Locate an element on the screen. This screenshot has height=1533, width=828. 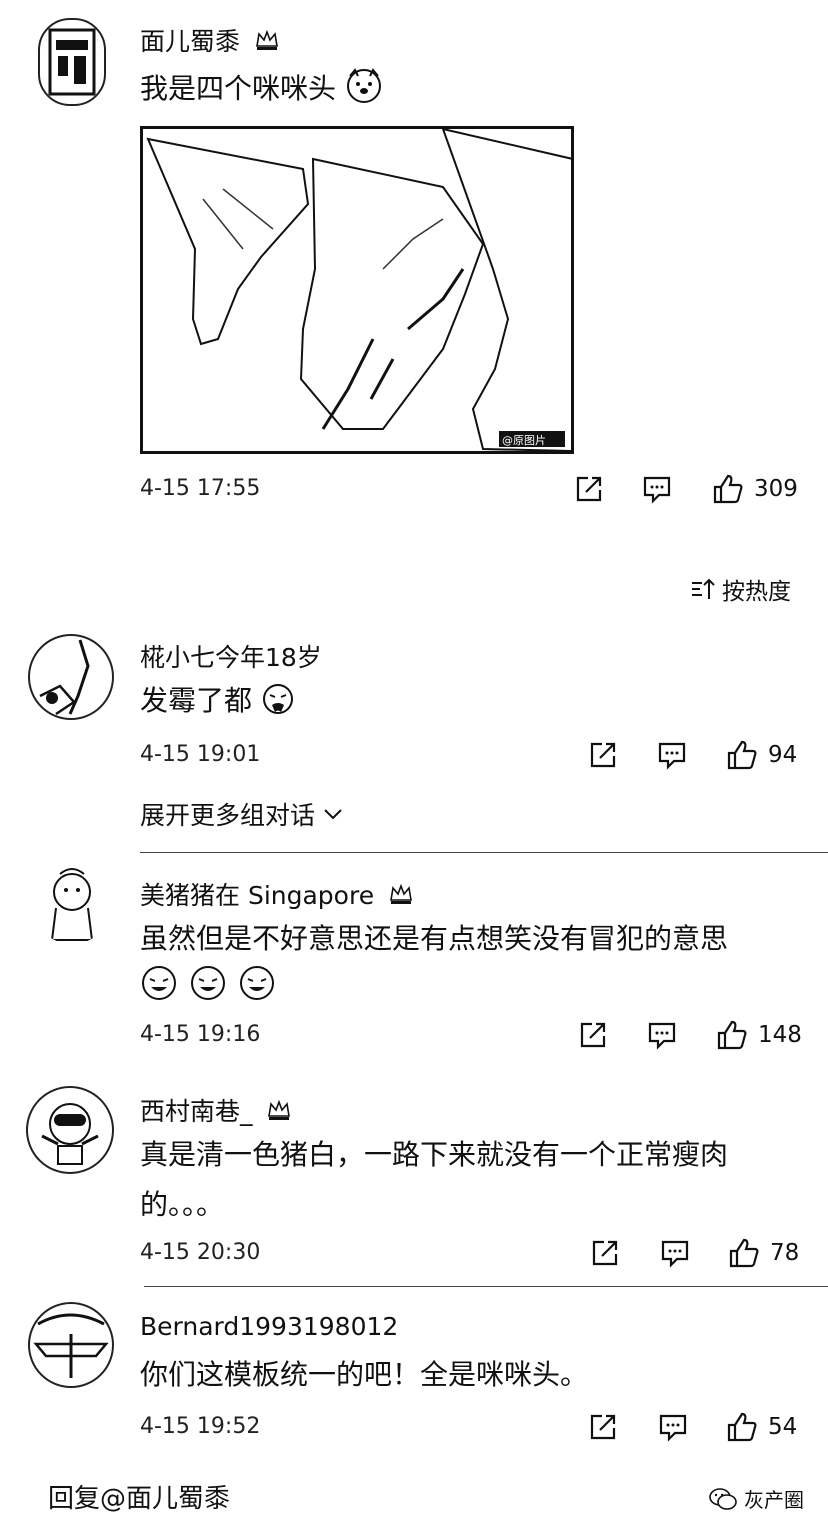
username: 美猪猪在 Singapore is located at coordinates (277, 894).